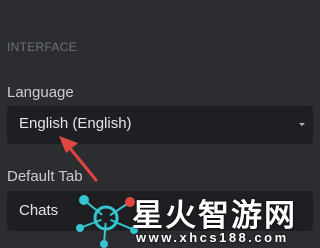  Describe the element at coordinates (40, 92) in the screenshot. I see `language-label: Language` at that location.